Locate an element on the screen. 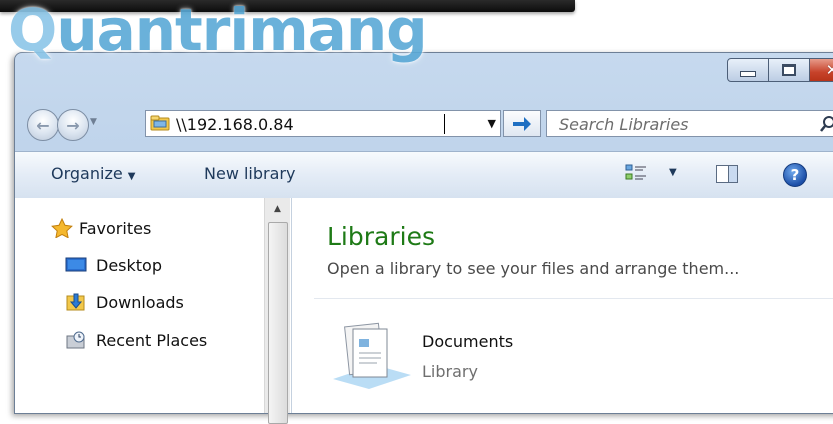 This screenshot has width=833, height=424. recent-places-icon is located at coordinates (76, 340).